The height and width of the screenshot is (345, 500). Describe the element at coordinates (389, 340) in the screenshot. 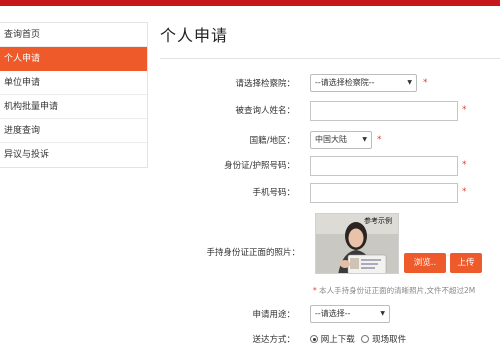

I see `delivery-onsite-label: 现场取件` at that location.